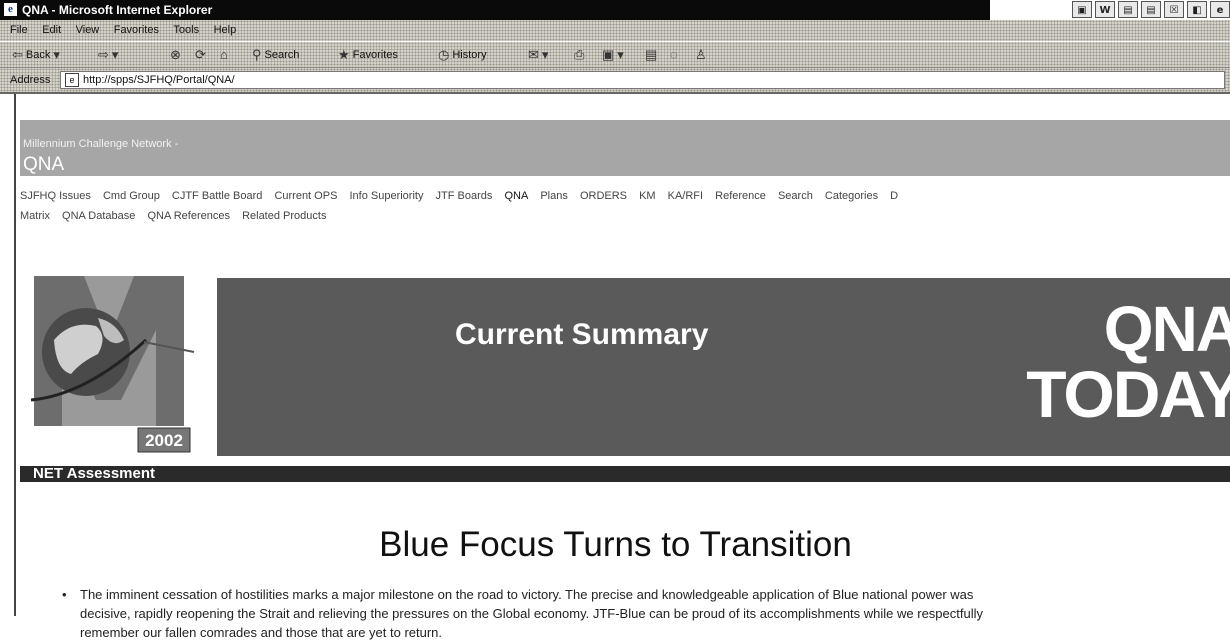  I want to click on forward-button: ⇨ ▾, so click(108, 55).